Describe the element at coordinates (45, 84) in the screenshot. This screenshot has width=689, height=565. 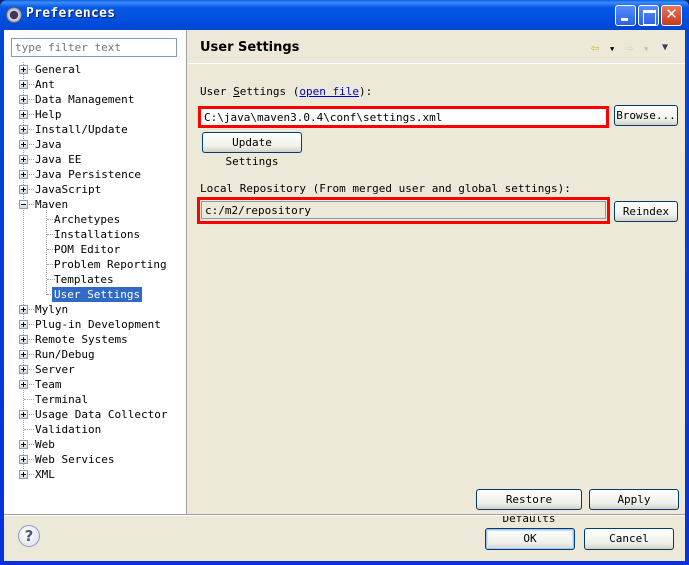
I see `tree-item-label: Ant` at that location.